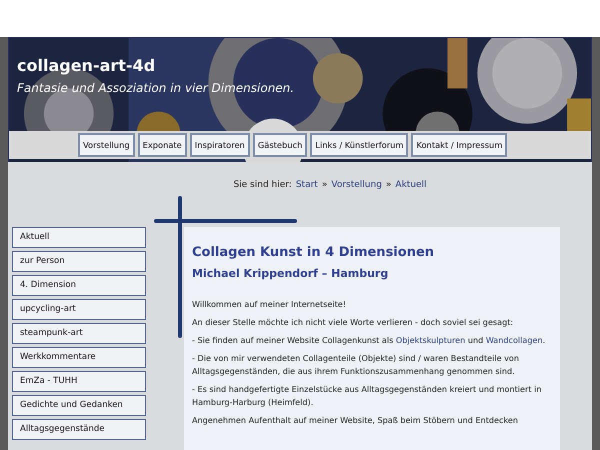 The width and height of the screenshot is (600, 450). What do you see at coordinates (314, 252) in the screenshot?
I see `page-heading: Collagen Kunst in 4 Dimensionen` at bounding box center [314, 252].